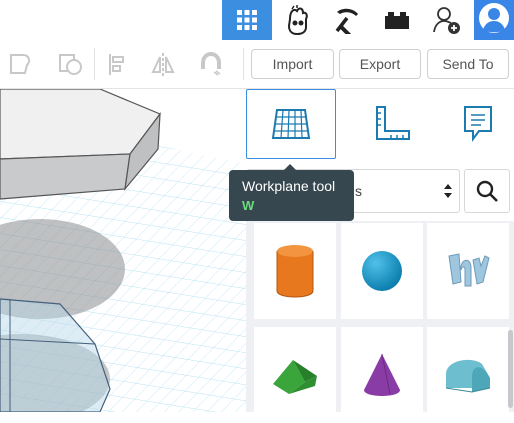 The width and height of the screenshot is (514, 423). I want to click on ungroup-button, so click(70, 64).